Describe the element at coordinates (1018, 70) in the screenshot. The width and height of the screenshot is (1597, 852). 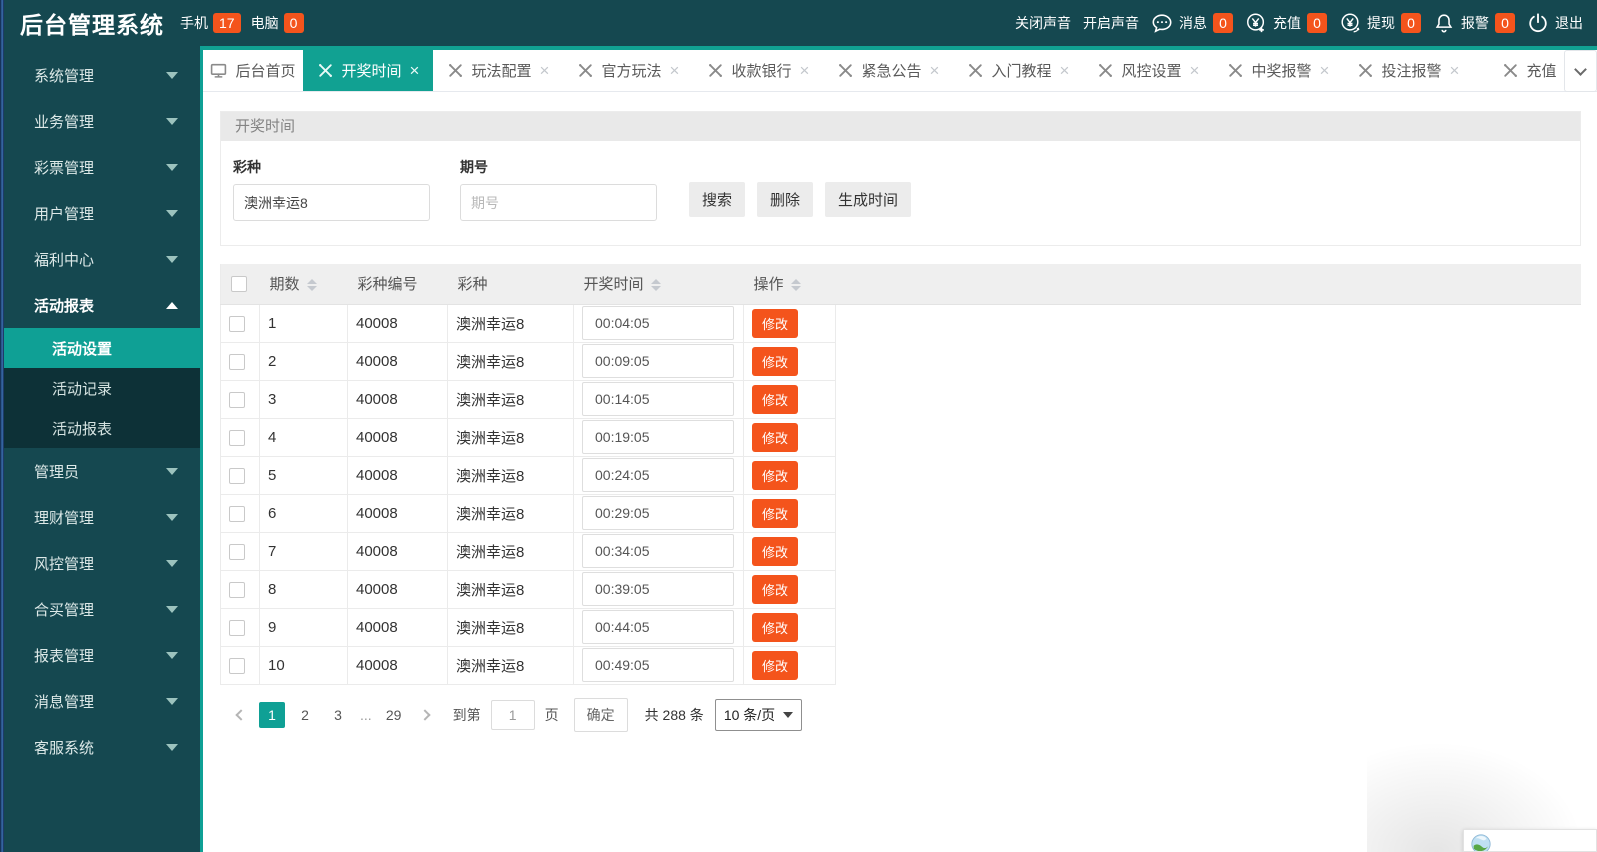
I see `tab: 入门教程 ×` at that location.